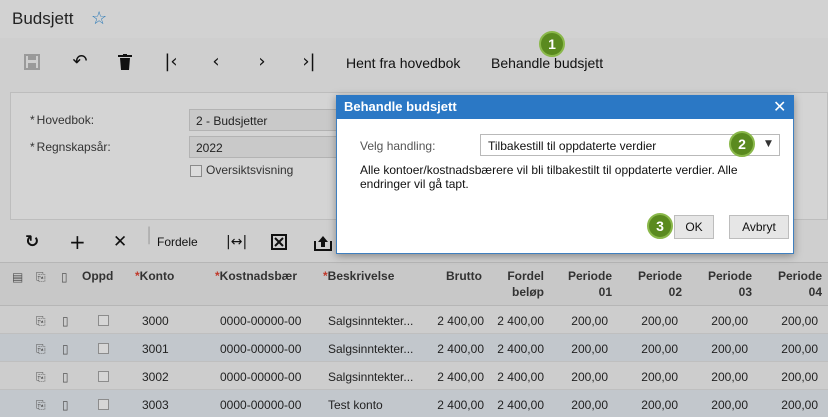 The width and height of the screenshot is (828, 417). Describe the element at coordinates (155, 405) in the screenshot. I see `cell-konto: 3003` at that location.